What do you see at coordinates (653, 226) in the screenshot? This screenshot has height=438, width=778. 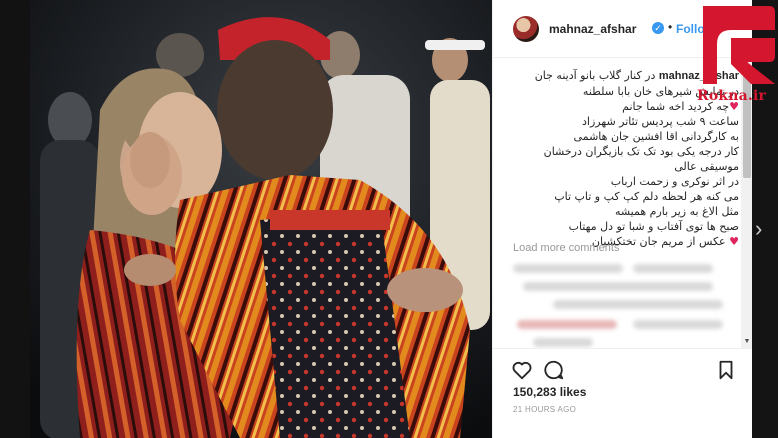 I see `caption-line: صبح ها توی آفتاب و شبا تو دل مهتاب` at bounding box center [653, 226].